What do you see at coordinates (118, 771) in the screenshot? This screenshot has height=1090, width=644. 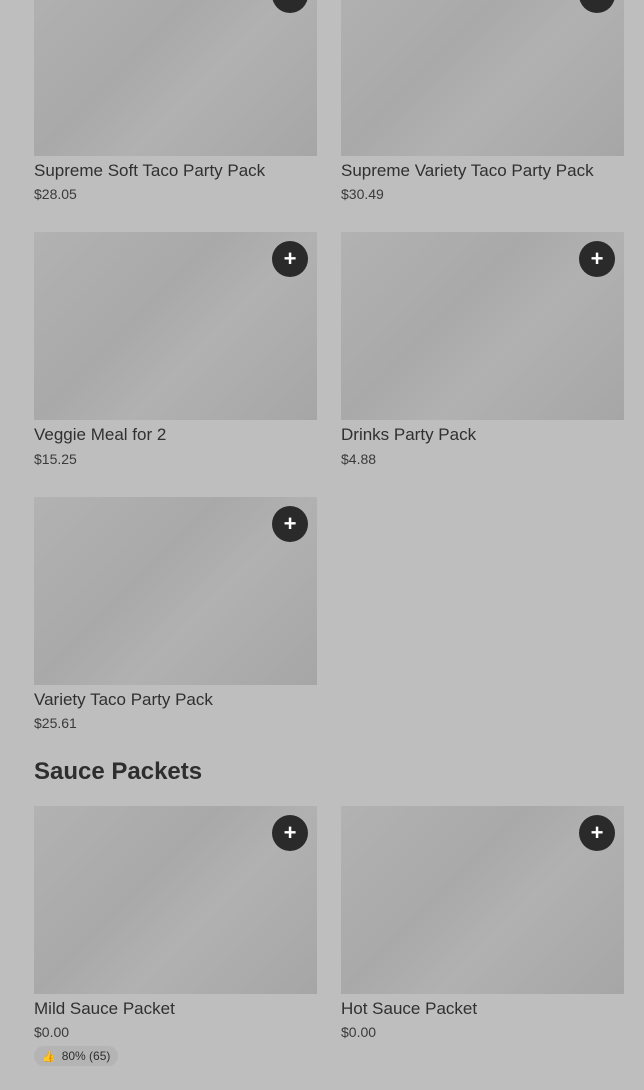 I see `section-title-sauce-packets: Sauce Packets` at bounding box center [118, 771].